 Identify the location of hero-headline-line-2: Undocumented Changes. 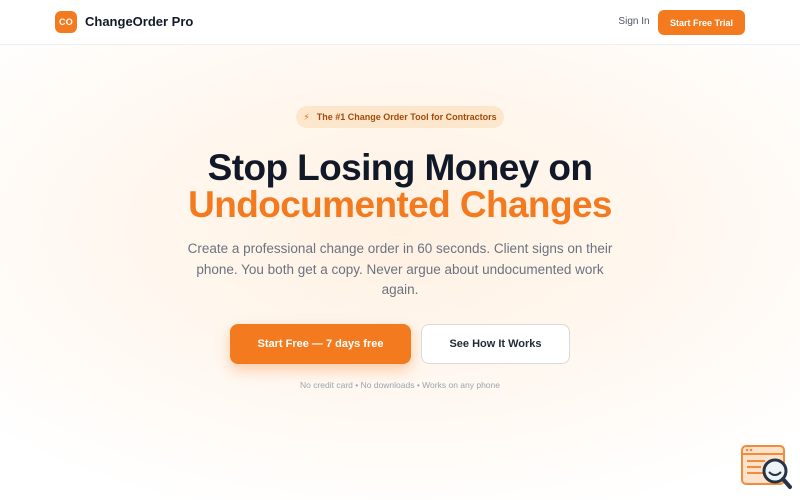
(400, 204).